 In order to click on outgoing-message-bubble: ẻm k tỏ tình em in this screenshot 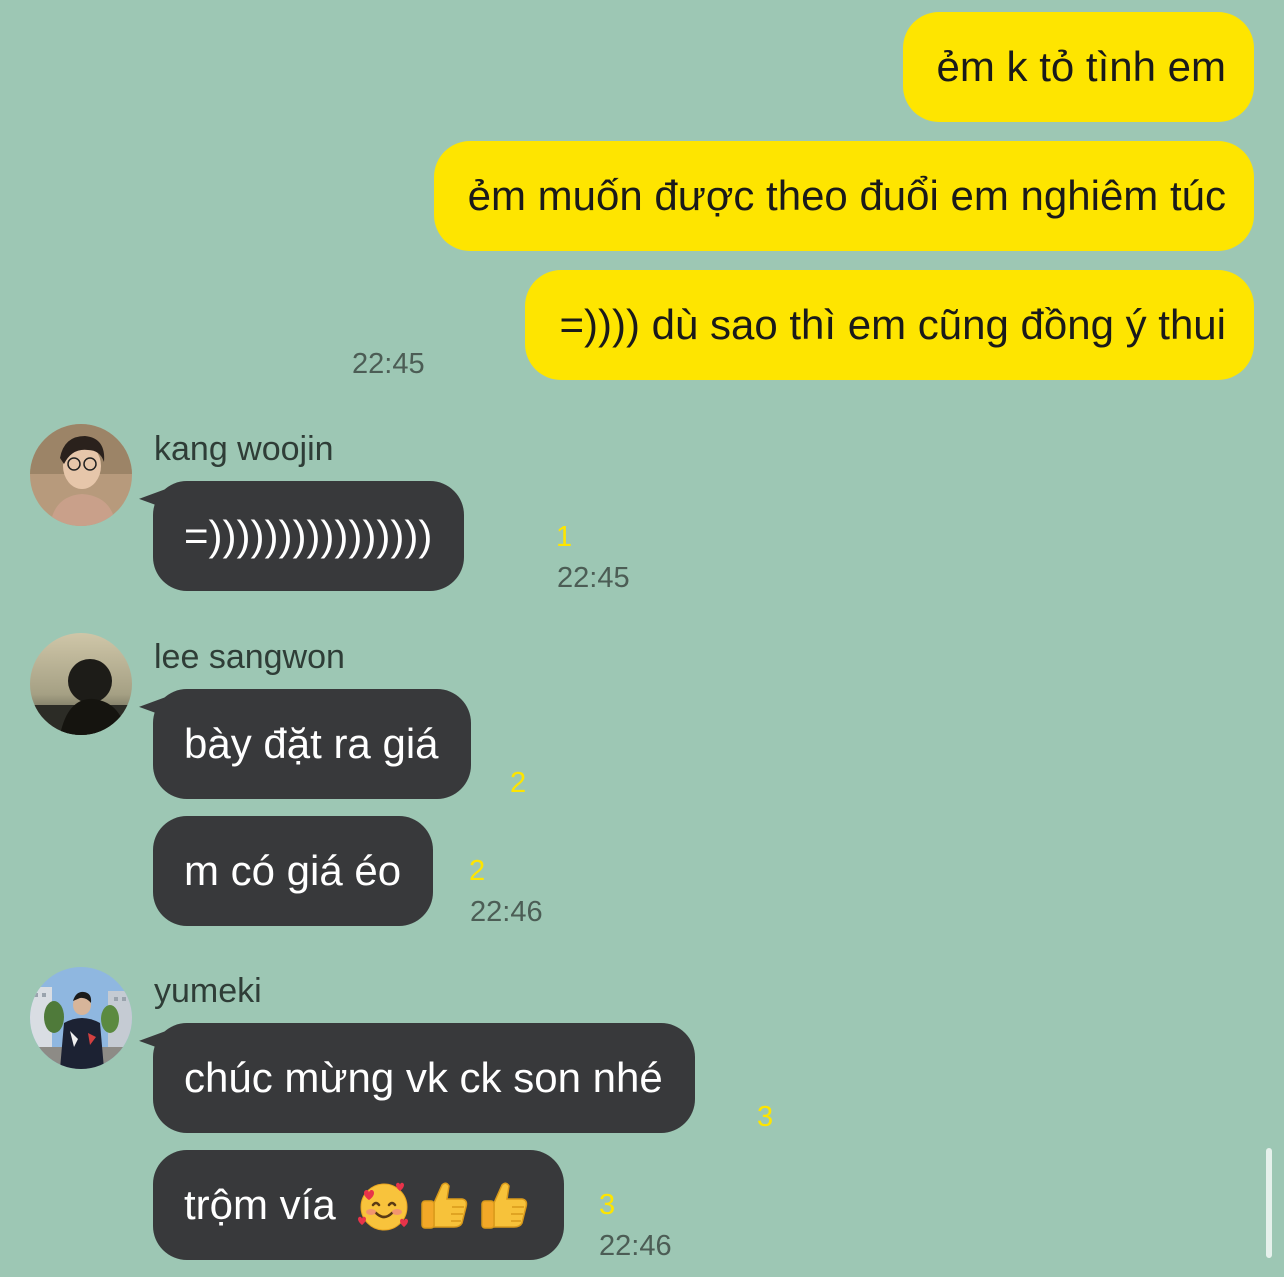, I will do `click(1078, 67)`.